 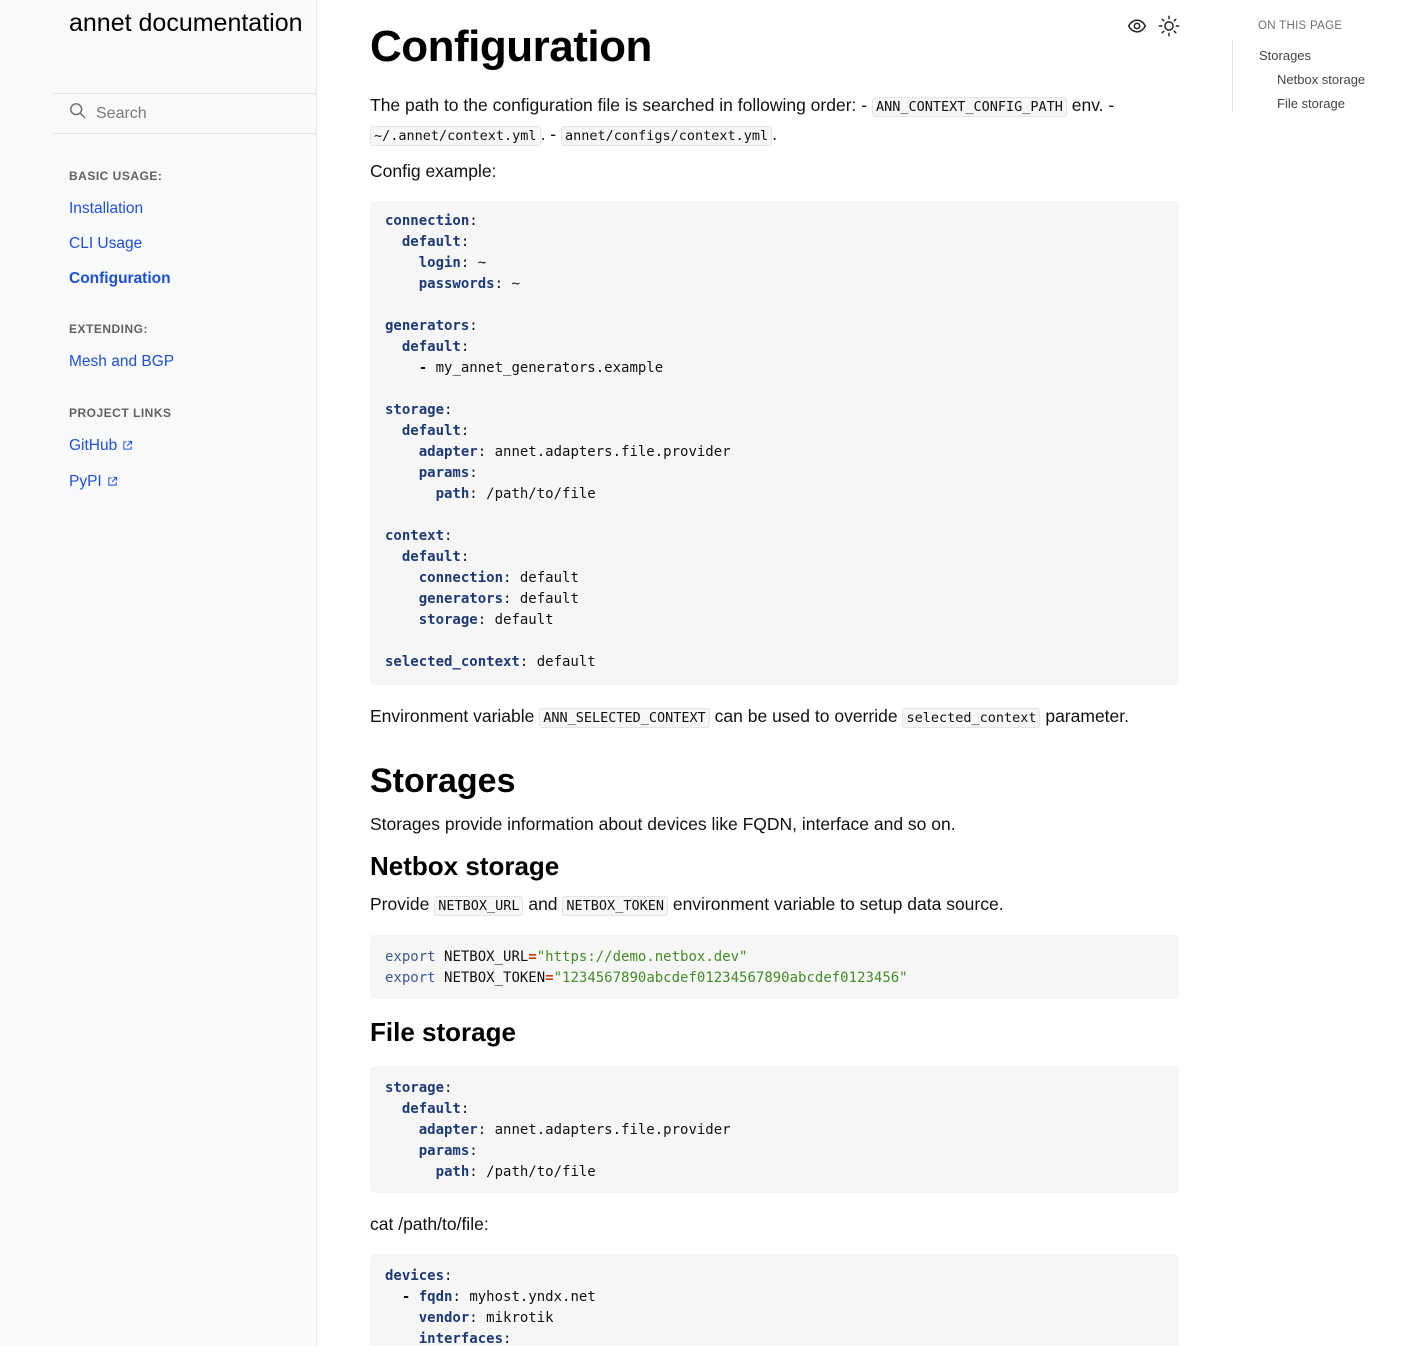 What do you see at coordinates (550, 134) in the screenshot?
I see `intro-text-3: . -` at bounding box center [550, 134].